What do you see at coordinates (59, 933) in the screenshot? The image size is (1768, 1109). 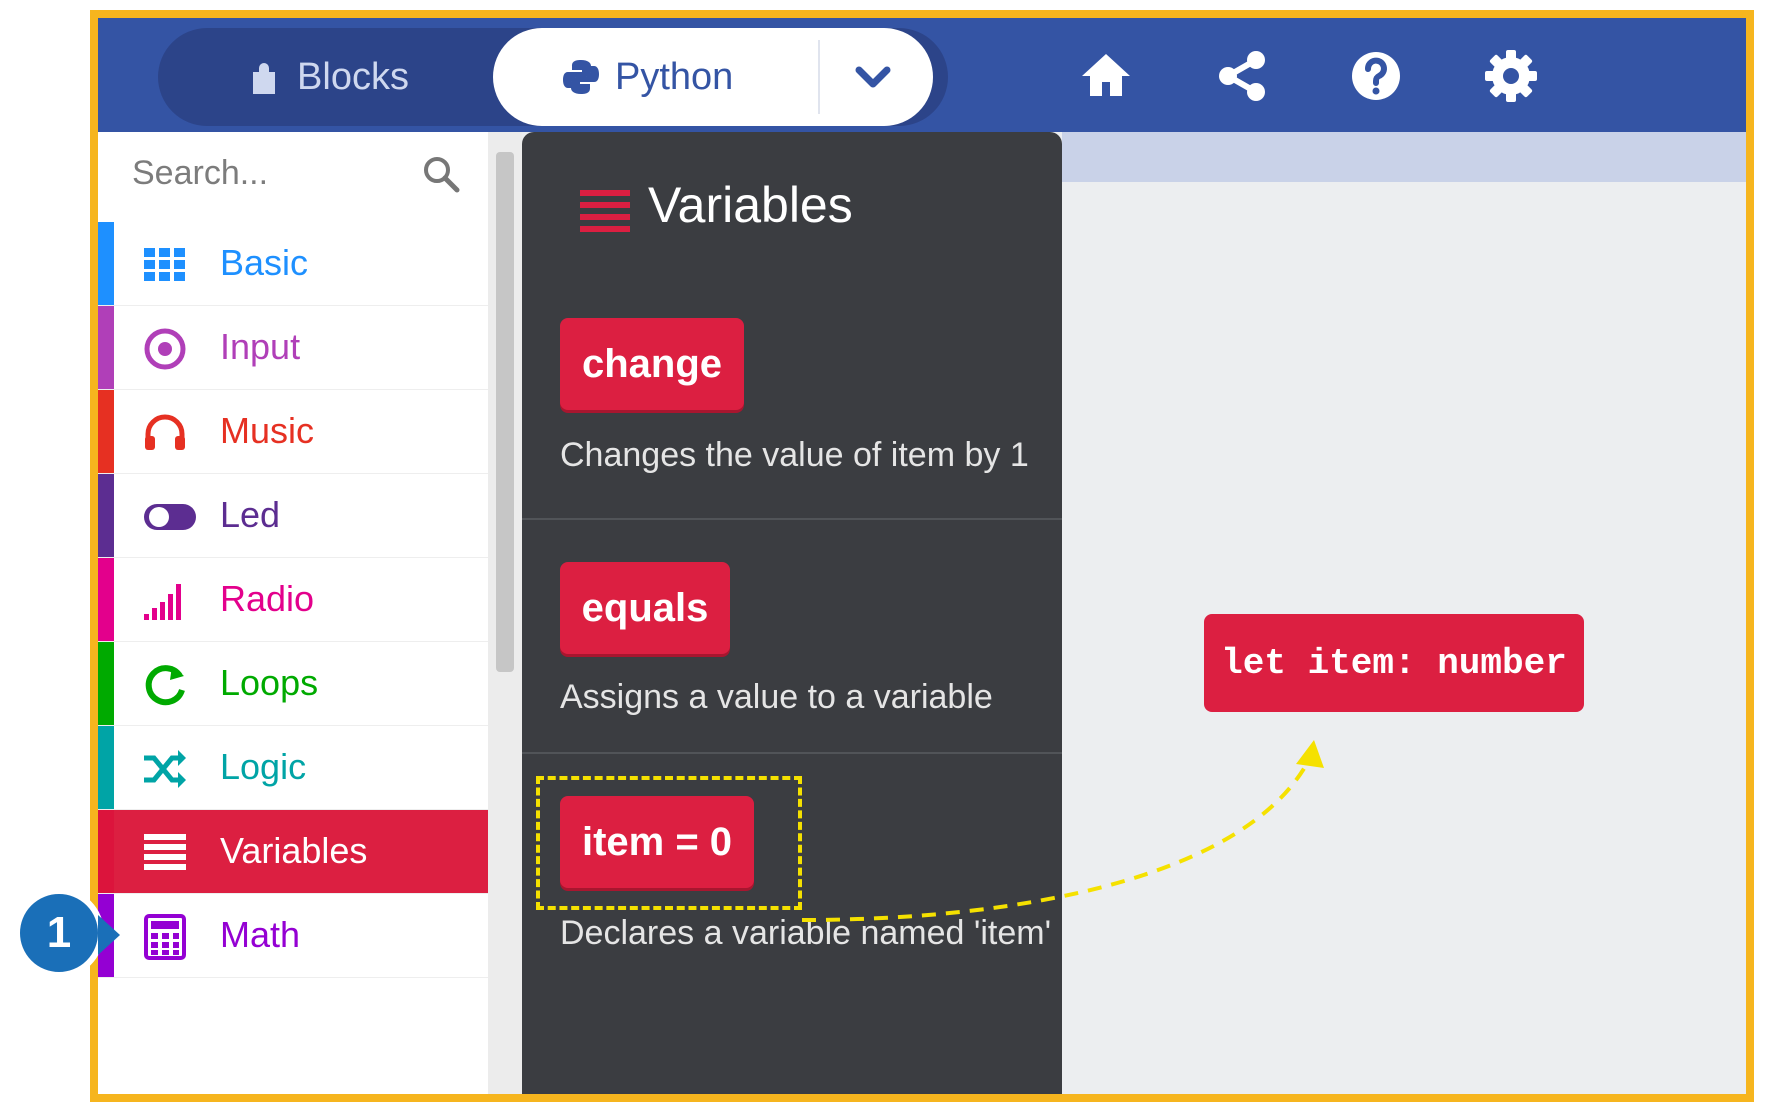 I see `step-badge: 1` at bounding box center [59, 933].